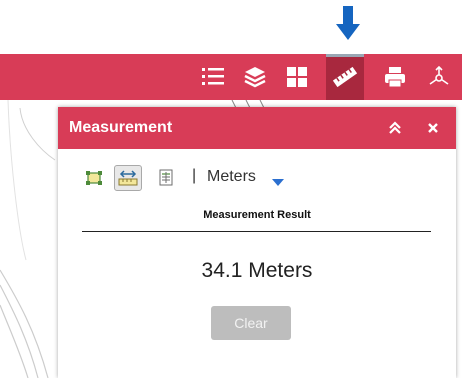 This screenshot has width=462, height=378. I want to click on close-icon, so click(433, 128).